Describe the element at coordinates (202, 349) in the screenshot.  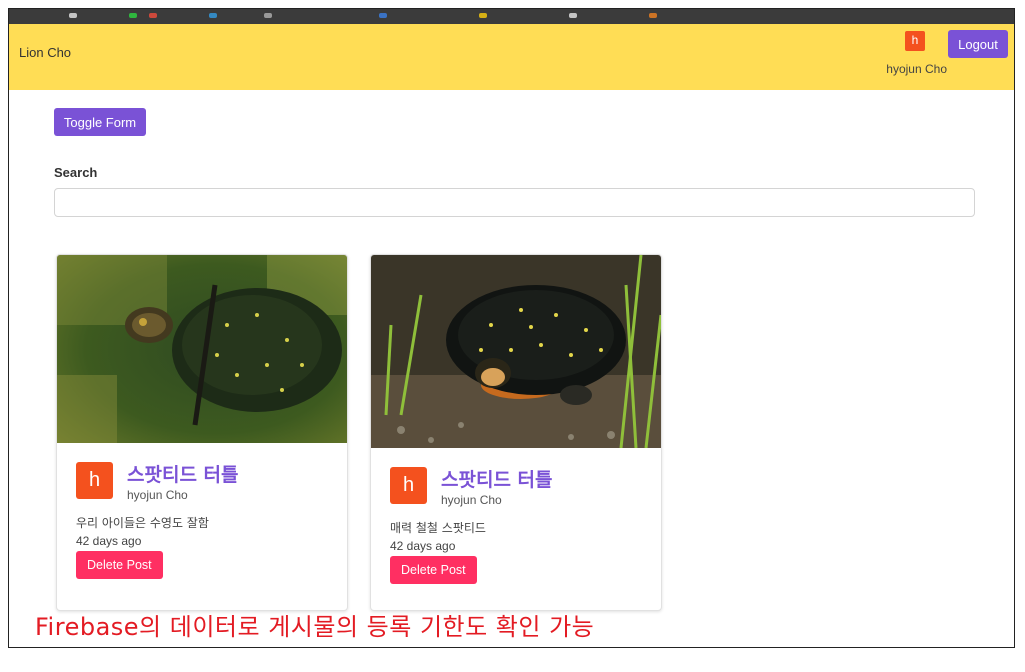
I see `post-image-turtle-swimming` at that location.